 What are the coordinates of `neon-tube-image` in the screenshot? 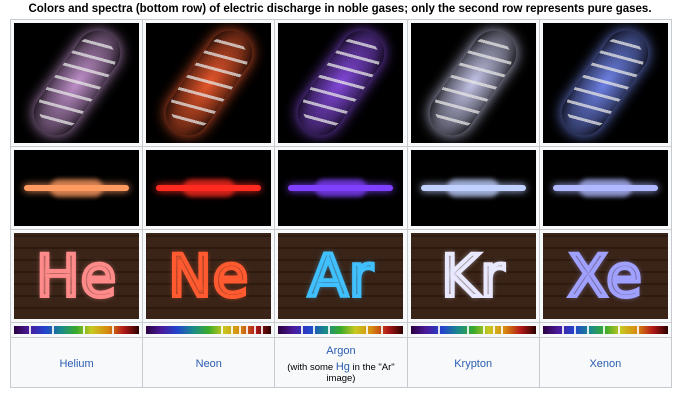 It's located at (209, 83).